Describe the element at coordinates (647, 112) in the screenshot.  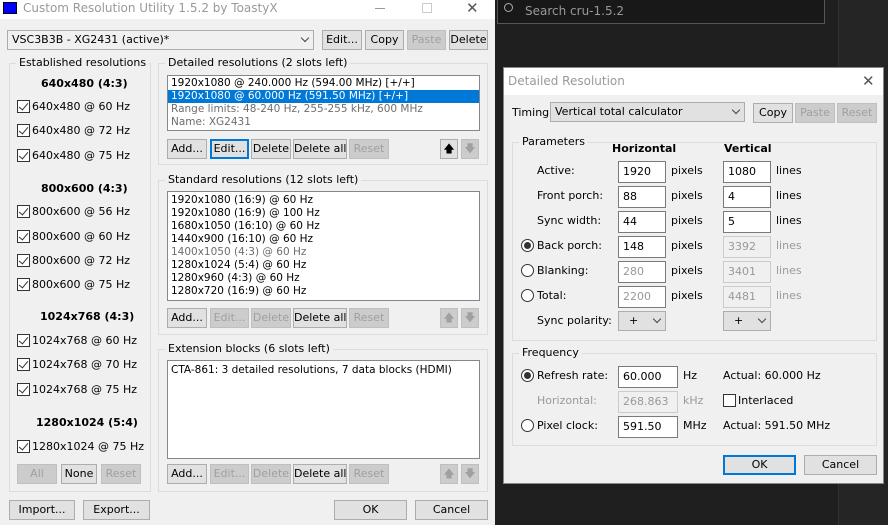
I see `timing-select: Vertical total calculator` at that location.